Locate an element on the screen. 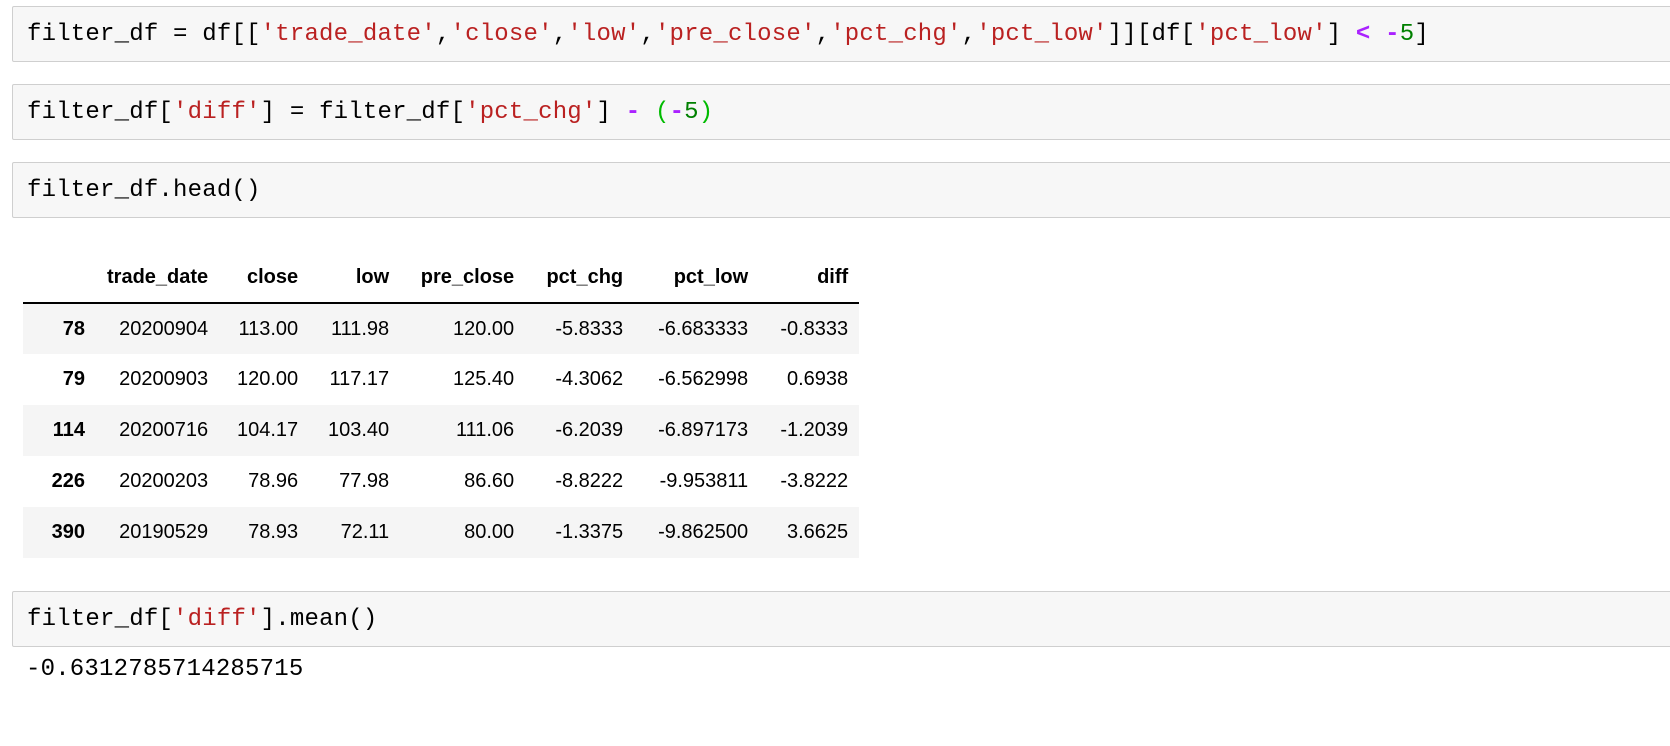 This screenshot has width=1670, height=746. table-cell: 103.40 is located at coordinates (358, 430).